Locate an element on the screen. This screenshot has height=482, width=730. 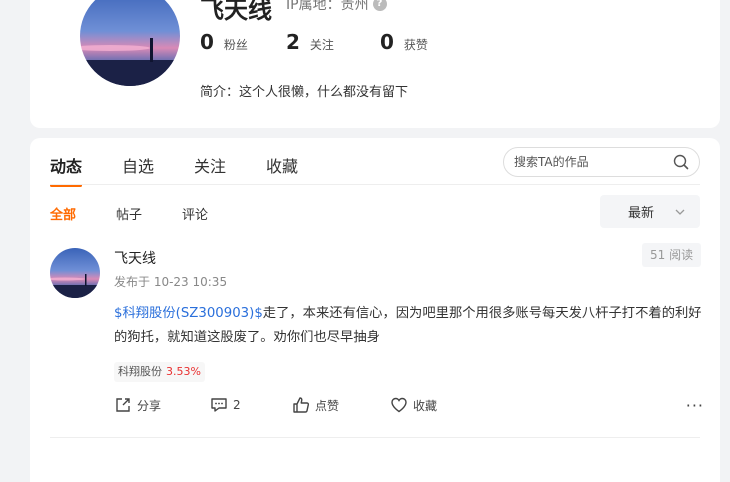
avatar is located at coordinates (130, 43).